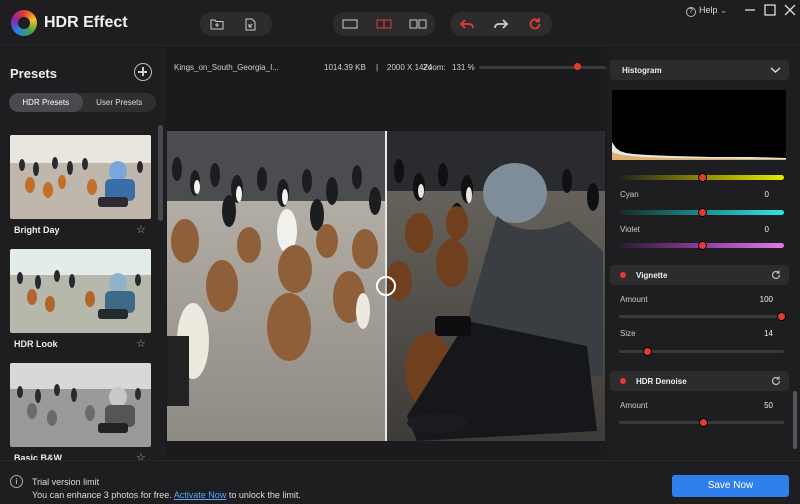 Image resolution: width=800 pixels, height=504 pixels. I want to click on preset-item-bright-day: Bright Day ☆, so click(80, 185).